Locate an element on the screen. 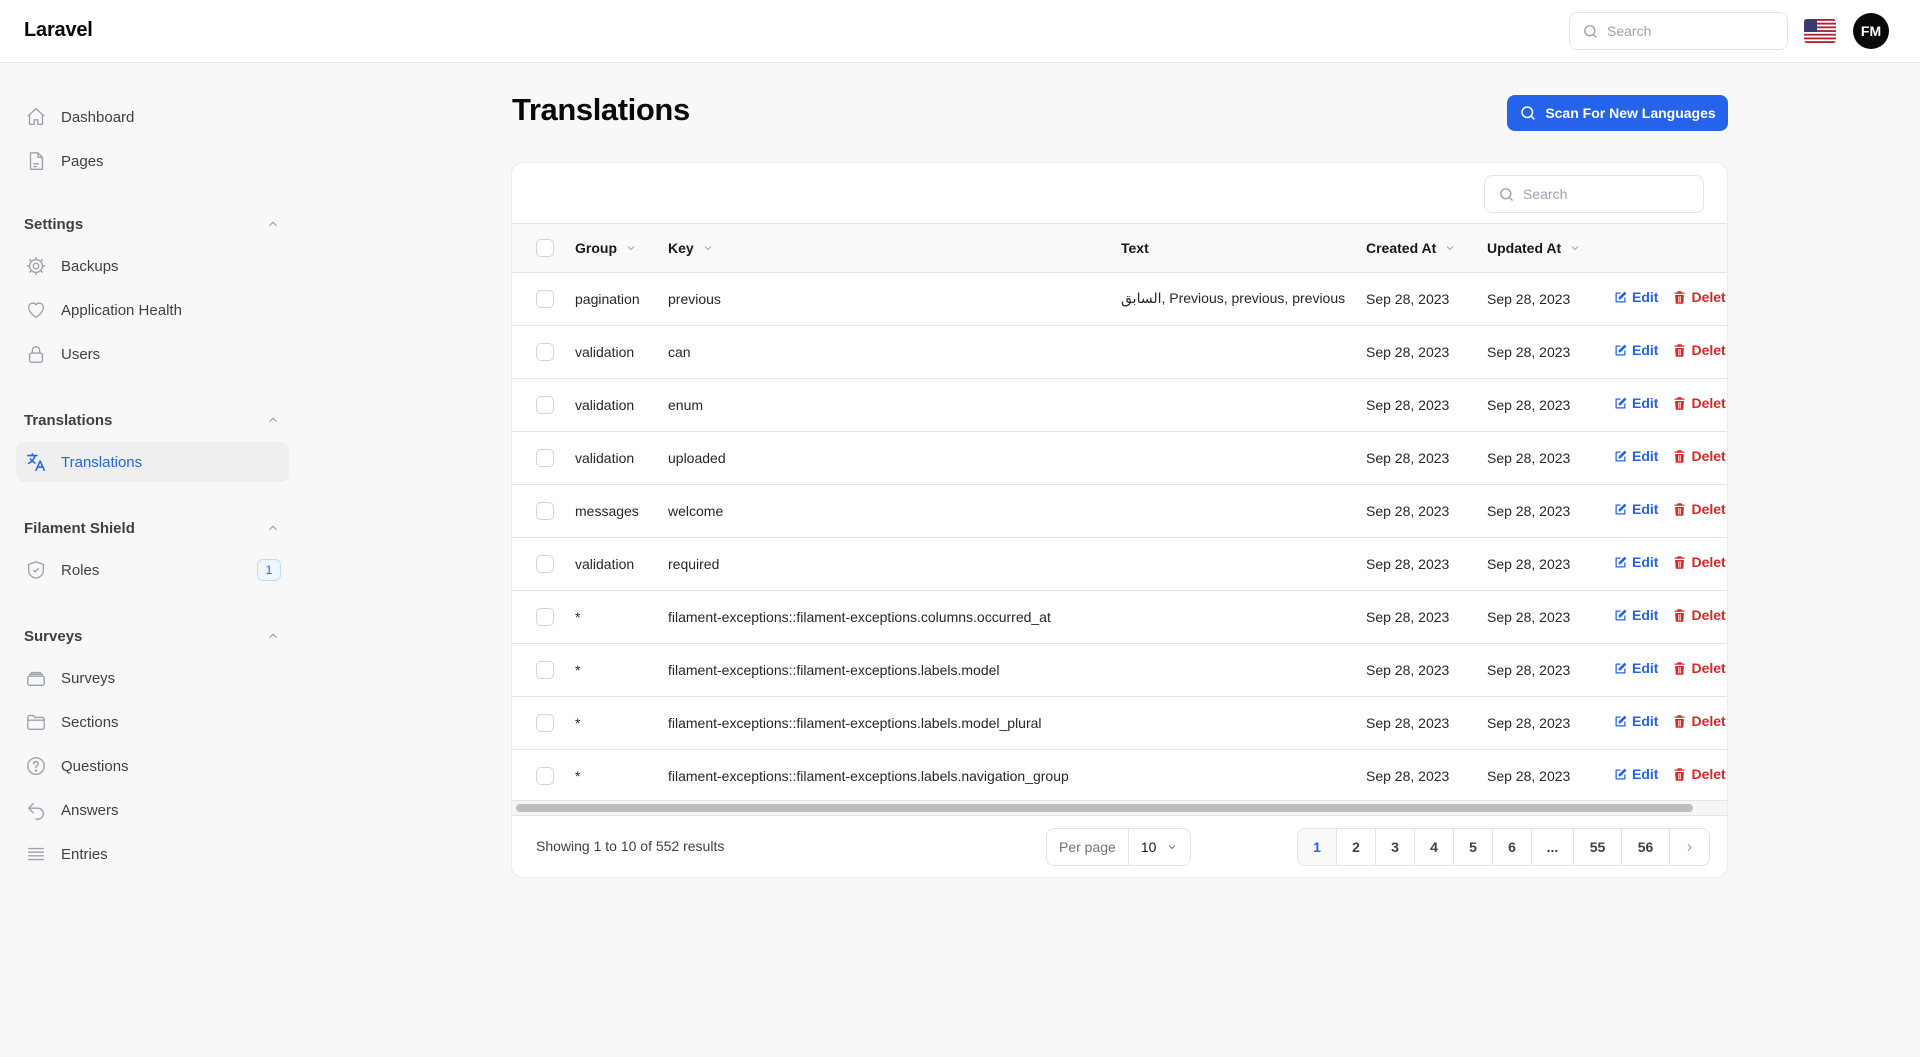 Image resolution: width=1920 pixels, height=1057 pixels. page-button: 3 is located at coordinates (1395, 847).